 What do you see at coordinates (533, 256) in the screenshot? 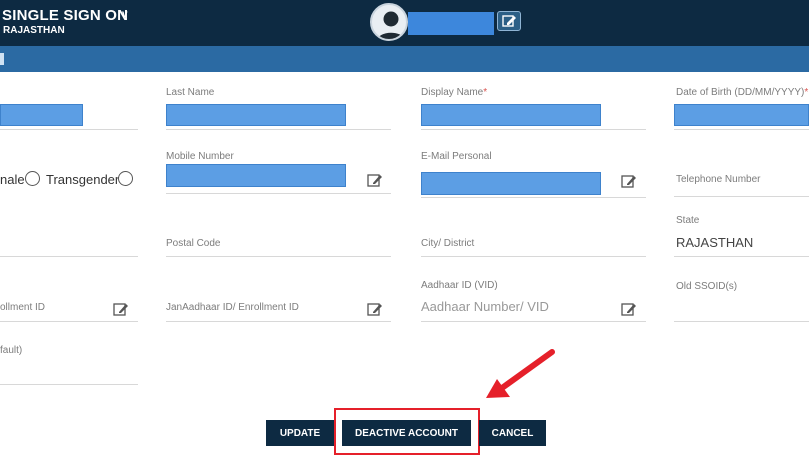
I see `city-underline` at bounding box center [533, 256].